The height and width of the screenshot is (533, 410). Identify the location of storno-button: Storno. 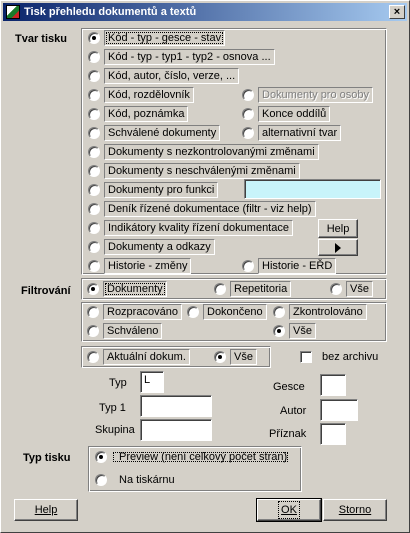
(355, 510).